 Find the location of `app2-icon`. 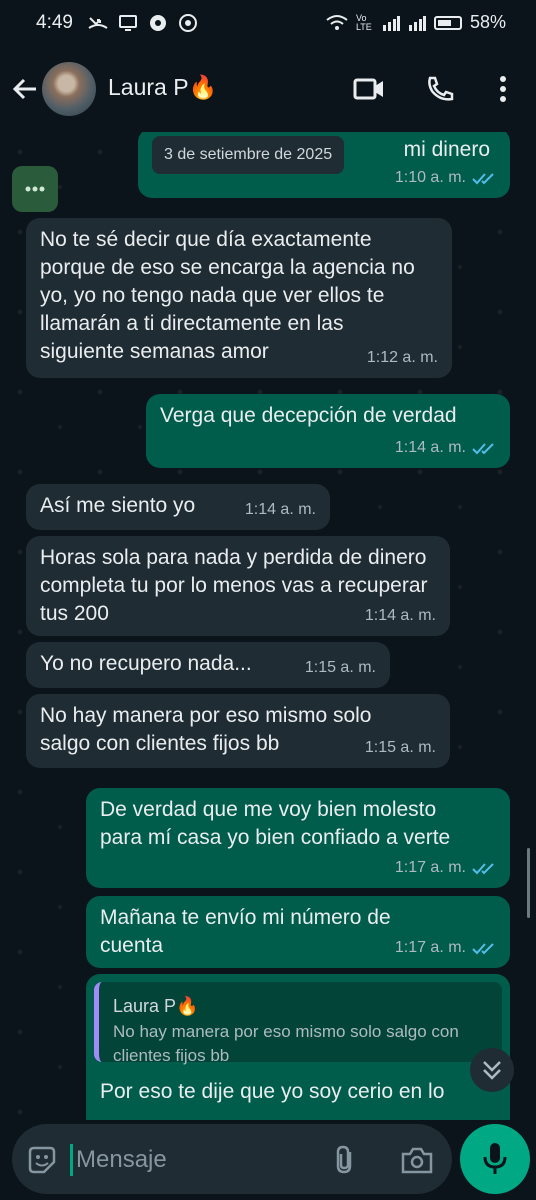

app2-icon is located at coordinates (188, 23).